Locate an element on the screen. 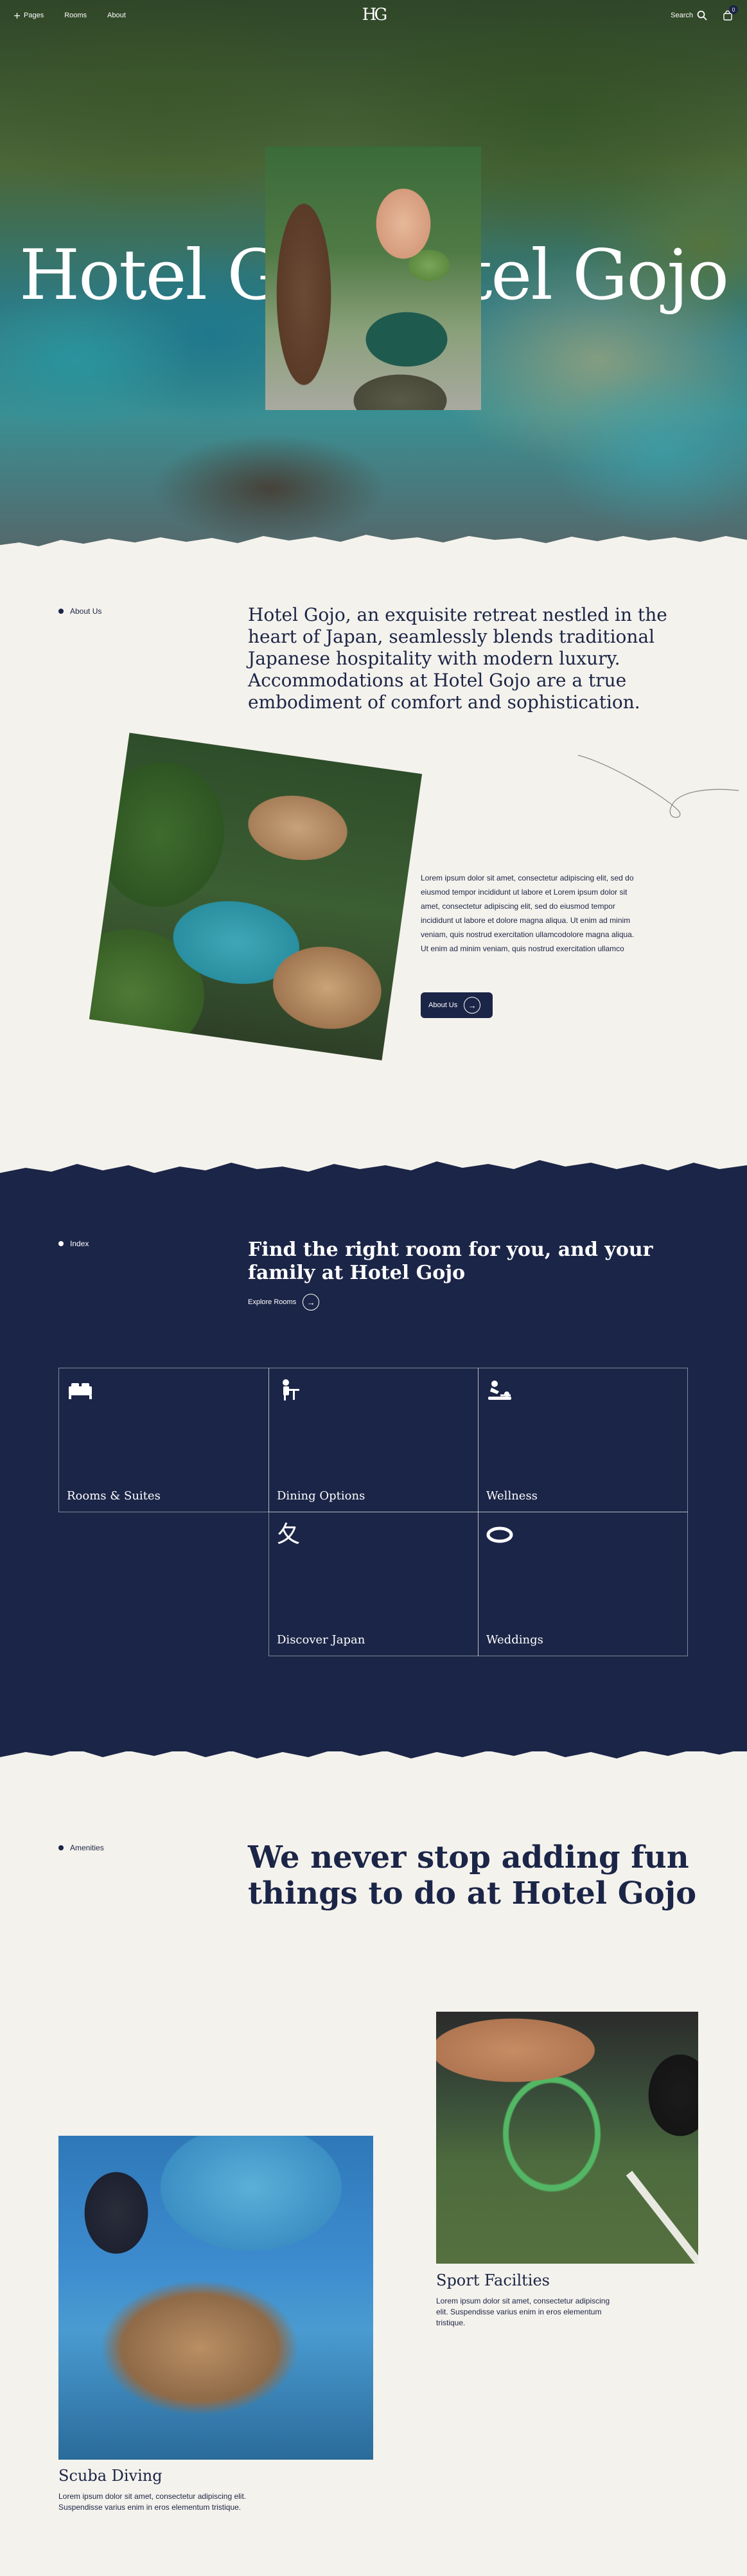 The width and height of the screenshot is (747, 2576). torn-paper-edge is located at coordinates (374, 553).